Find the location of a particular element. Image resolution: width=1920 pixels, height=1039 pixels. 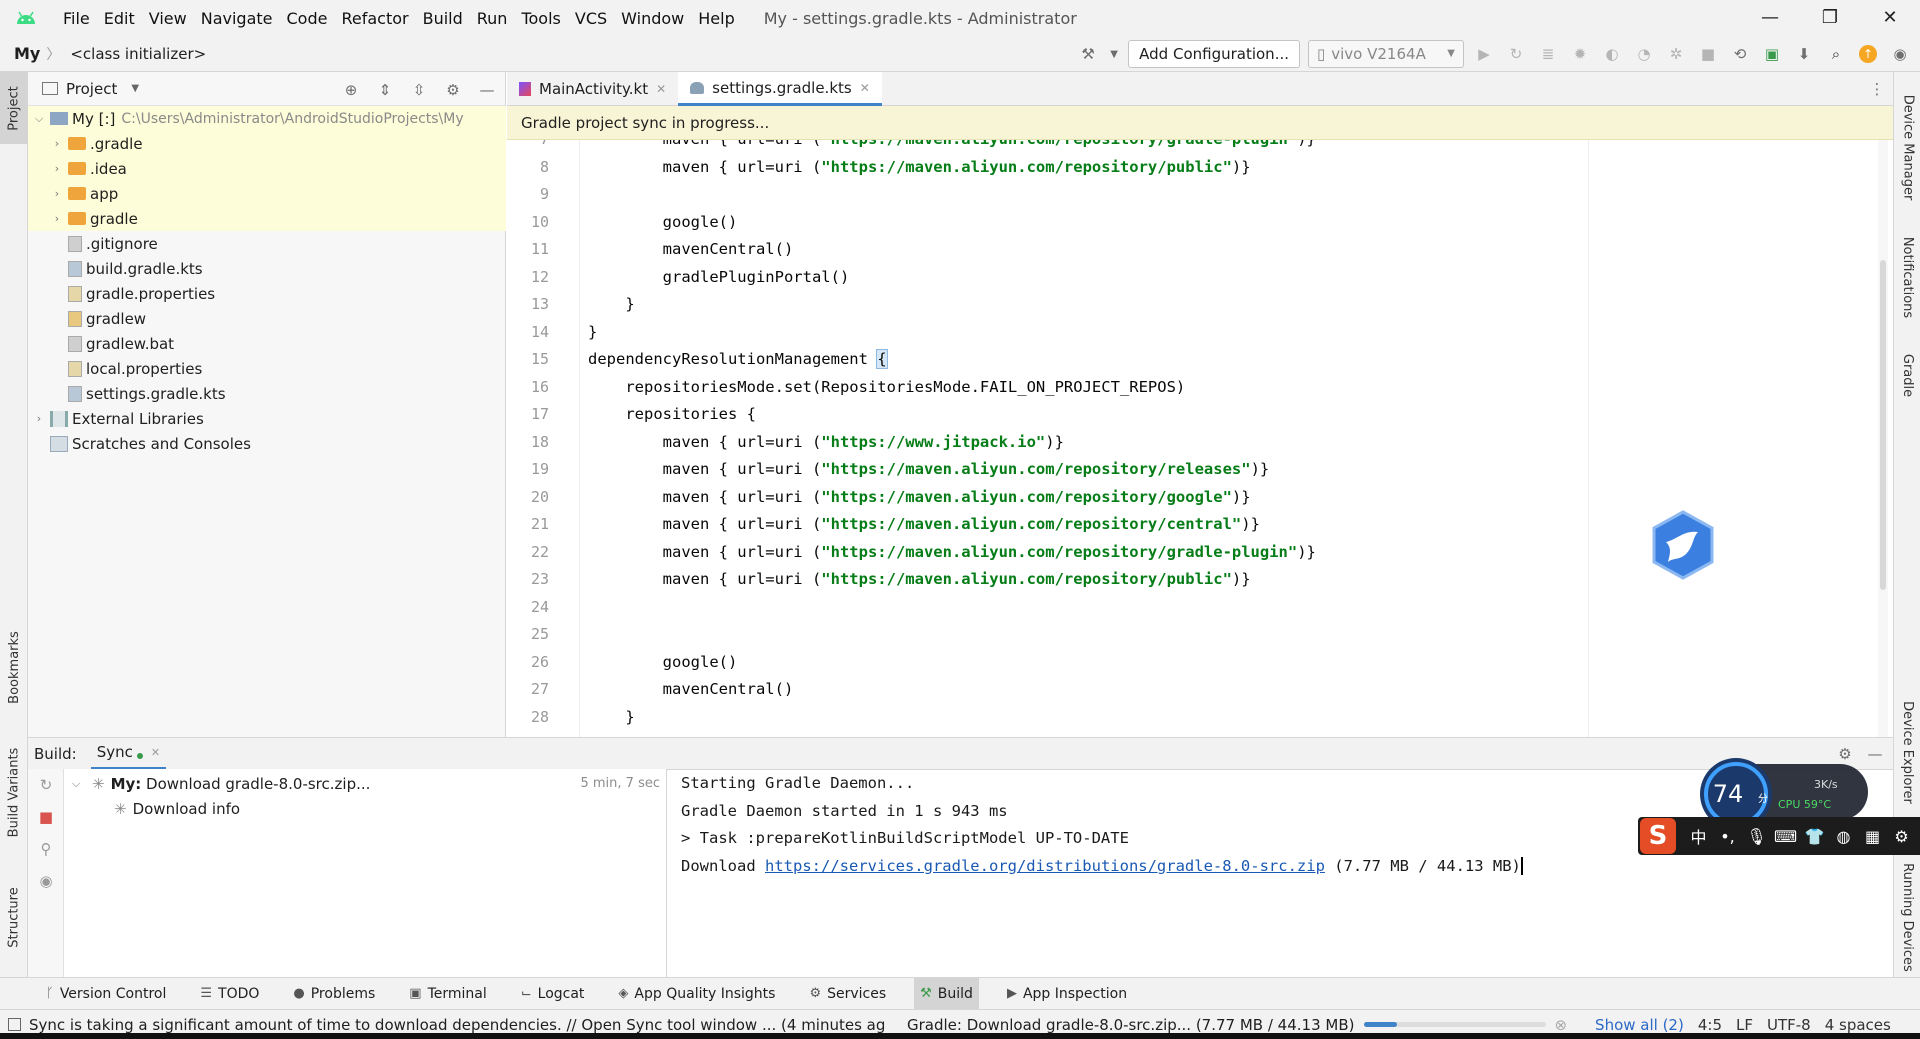

punctuation-icon: •, is located at coordinates (1727, 836).